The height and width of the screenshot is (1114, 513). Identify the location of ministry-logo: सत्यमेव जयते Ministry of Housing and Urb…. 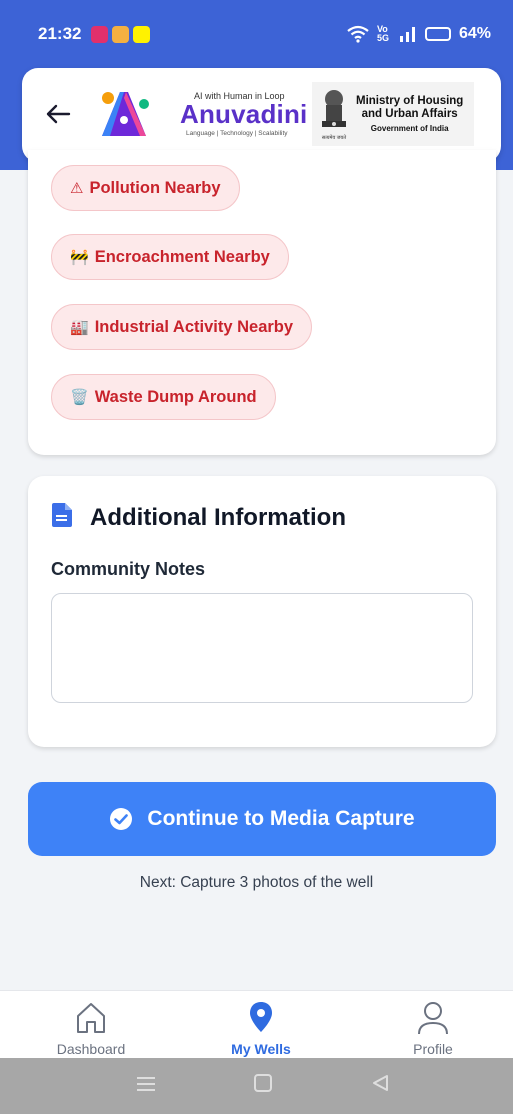
(393, 114).